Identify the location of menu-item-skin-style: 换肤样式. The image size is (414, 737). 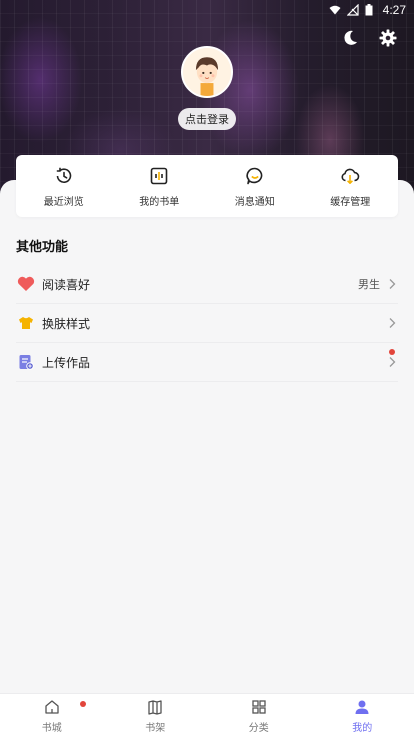
(207, 323).